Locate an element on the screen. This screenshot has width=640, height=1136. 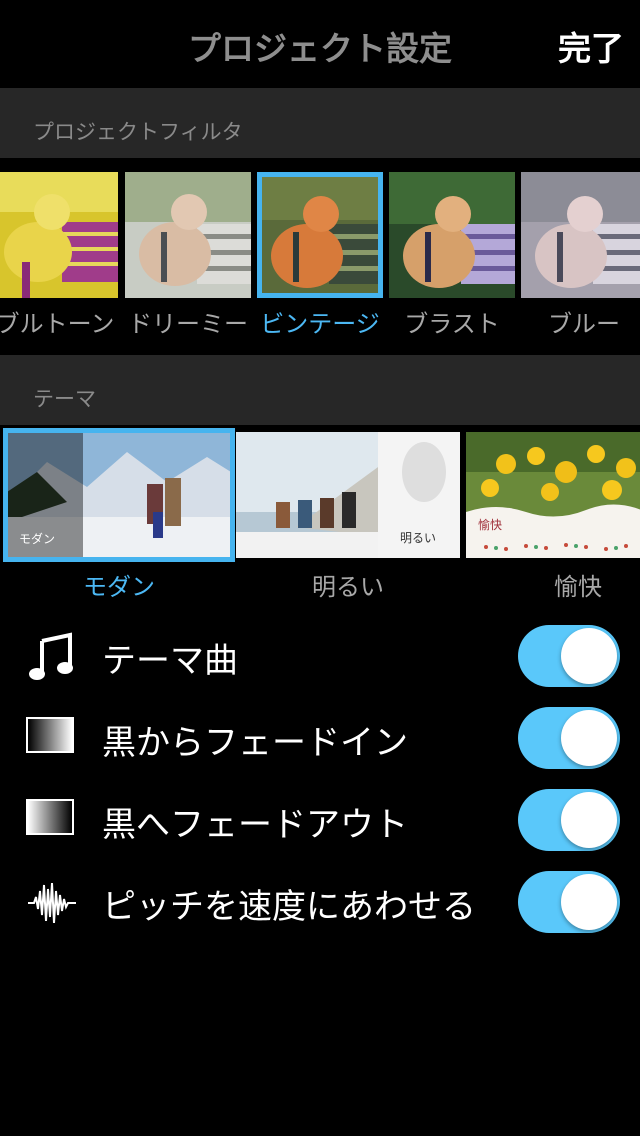
filter-vintage is located at coordinates (320, 235).